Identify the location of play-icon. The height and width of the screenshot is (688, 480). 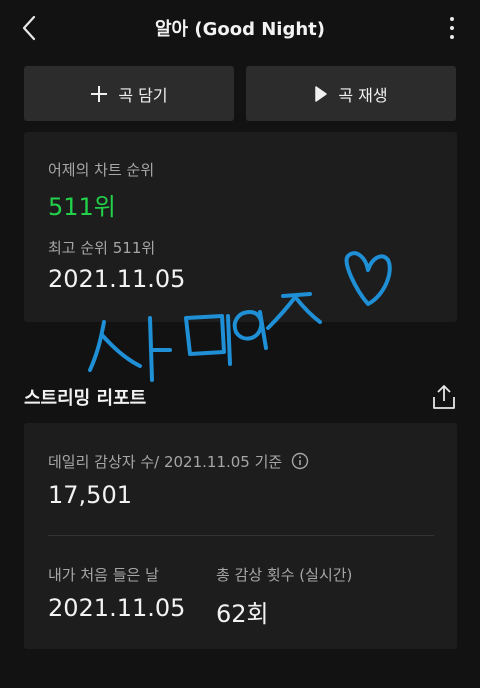
(321, 93).